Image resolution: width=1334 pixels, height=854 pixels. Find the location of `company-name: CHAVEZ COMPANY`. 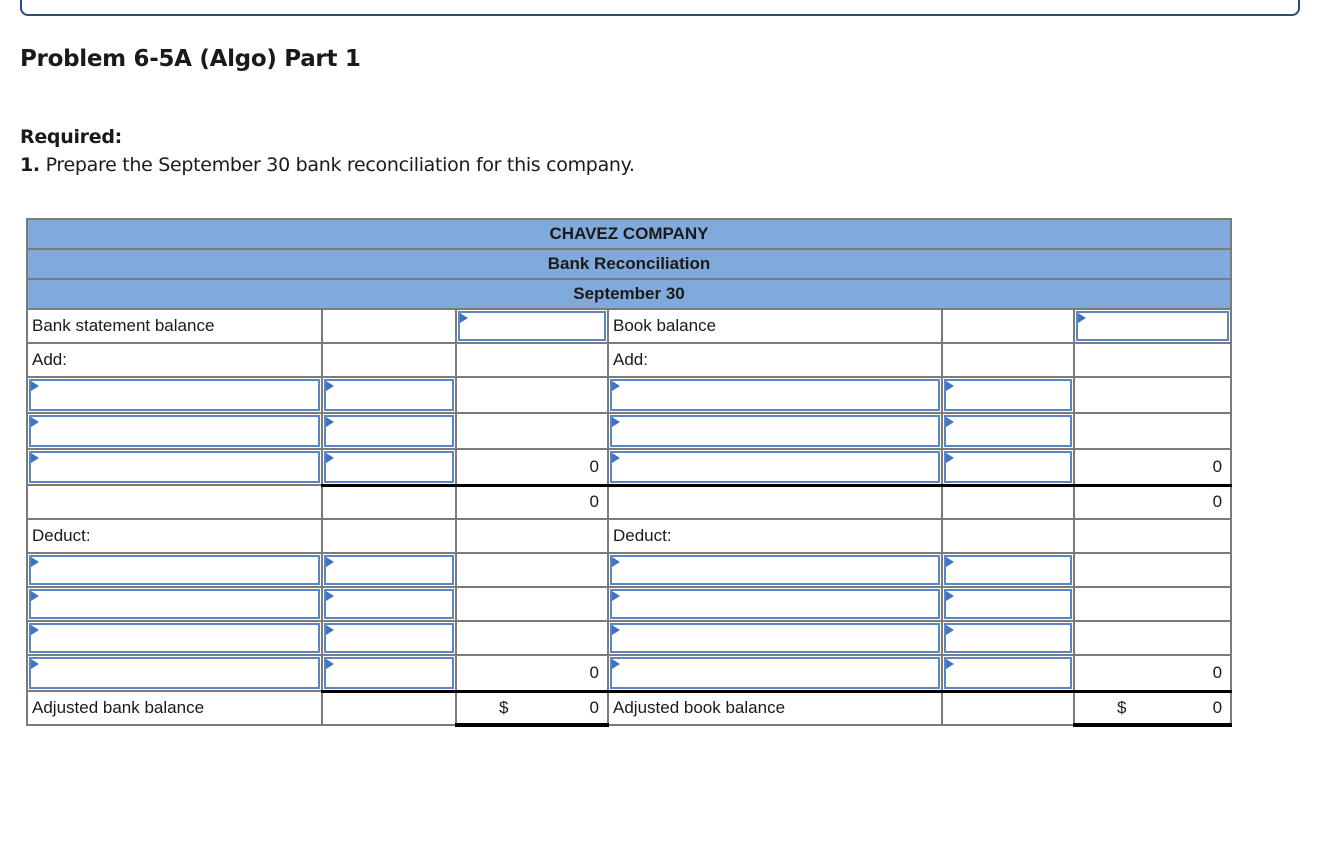

company-name: CHAVEZ COMPANY is located at coordinates (629, 234).